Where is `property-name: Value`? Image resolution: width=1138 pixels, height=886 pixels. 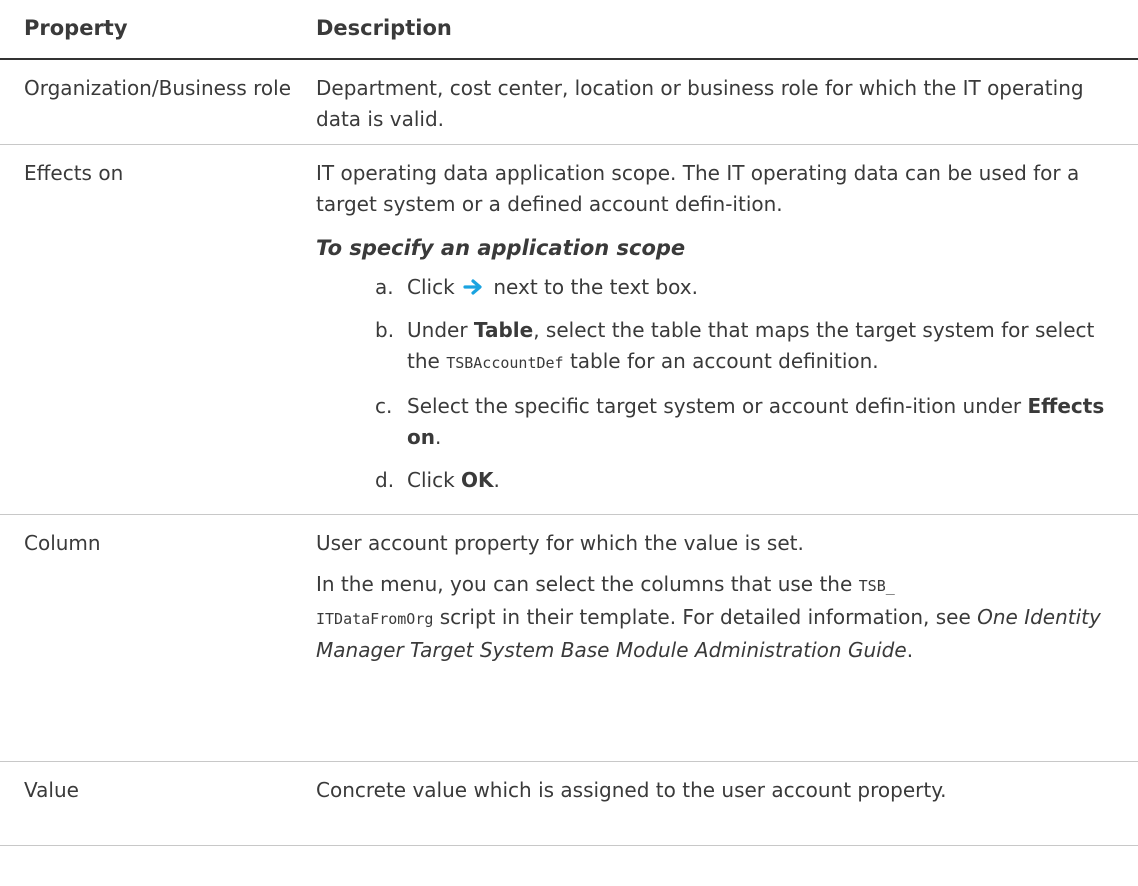
property-name: Value is located at coordinates (51, 790).